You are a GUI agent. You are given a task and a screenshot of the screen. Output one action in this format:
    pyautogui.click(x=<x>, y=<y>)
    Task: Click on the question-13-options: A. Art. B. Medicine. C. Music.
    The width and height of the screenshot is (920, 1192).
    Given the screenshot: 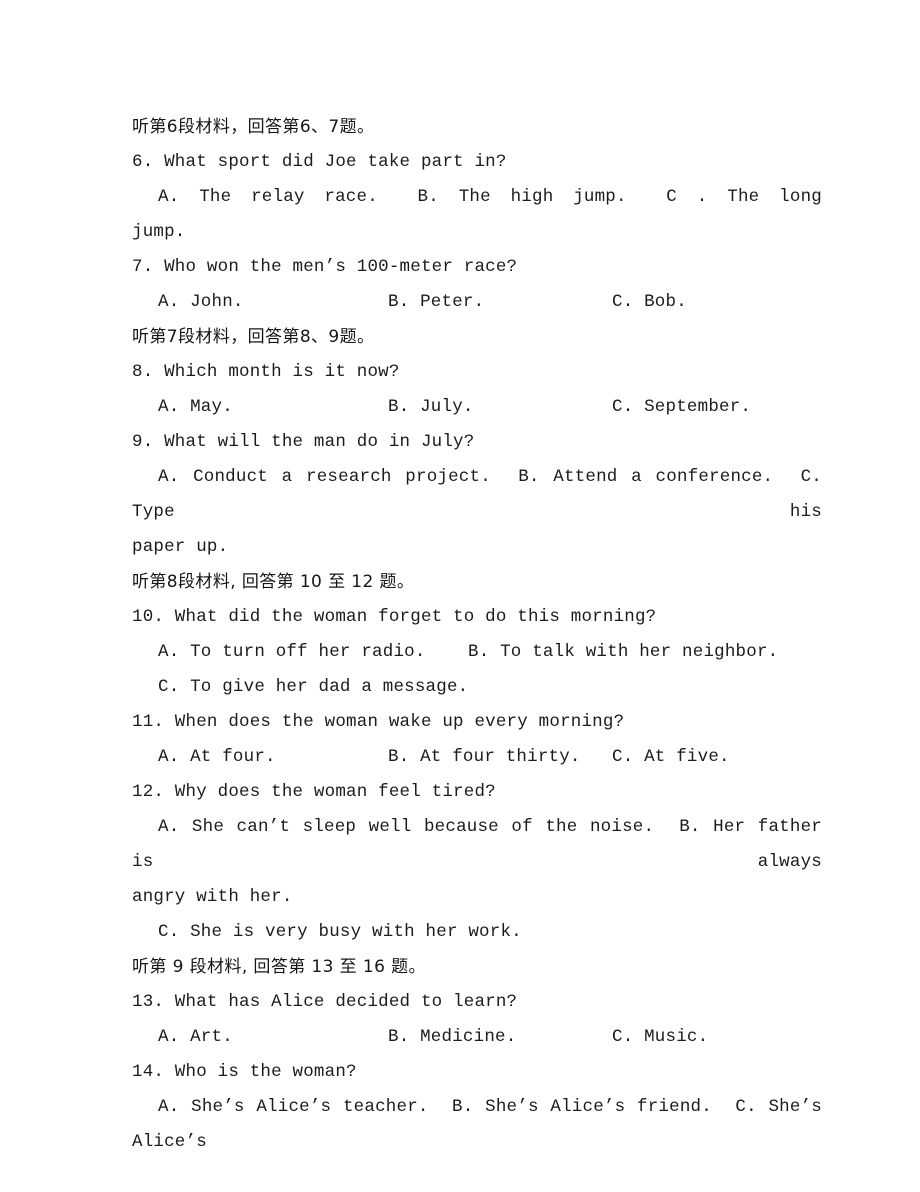 What is the action you would take?
    pyautogui.click(x=477, y=1037)
    